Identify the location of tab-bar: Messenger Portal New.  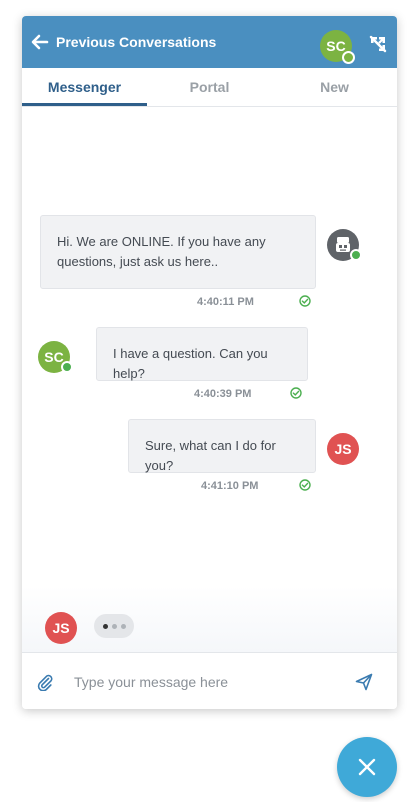
(209, 87).